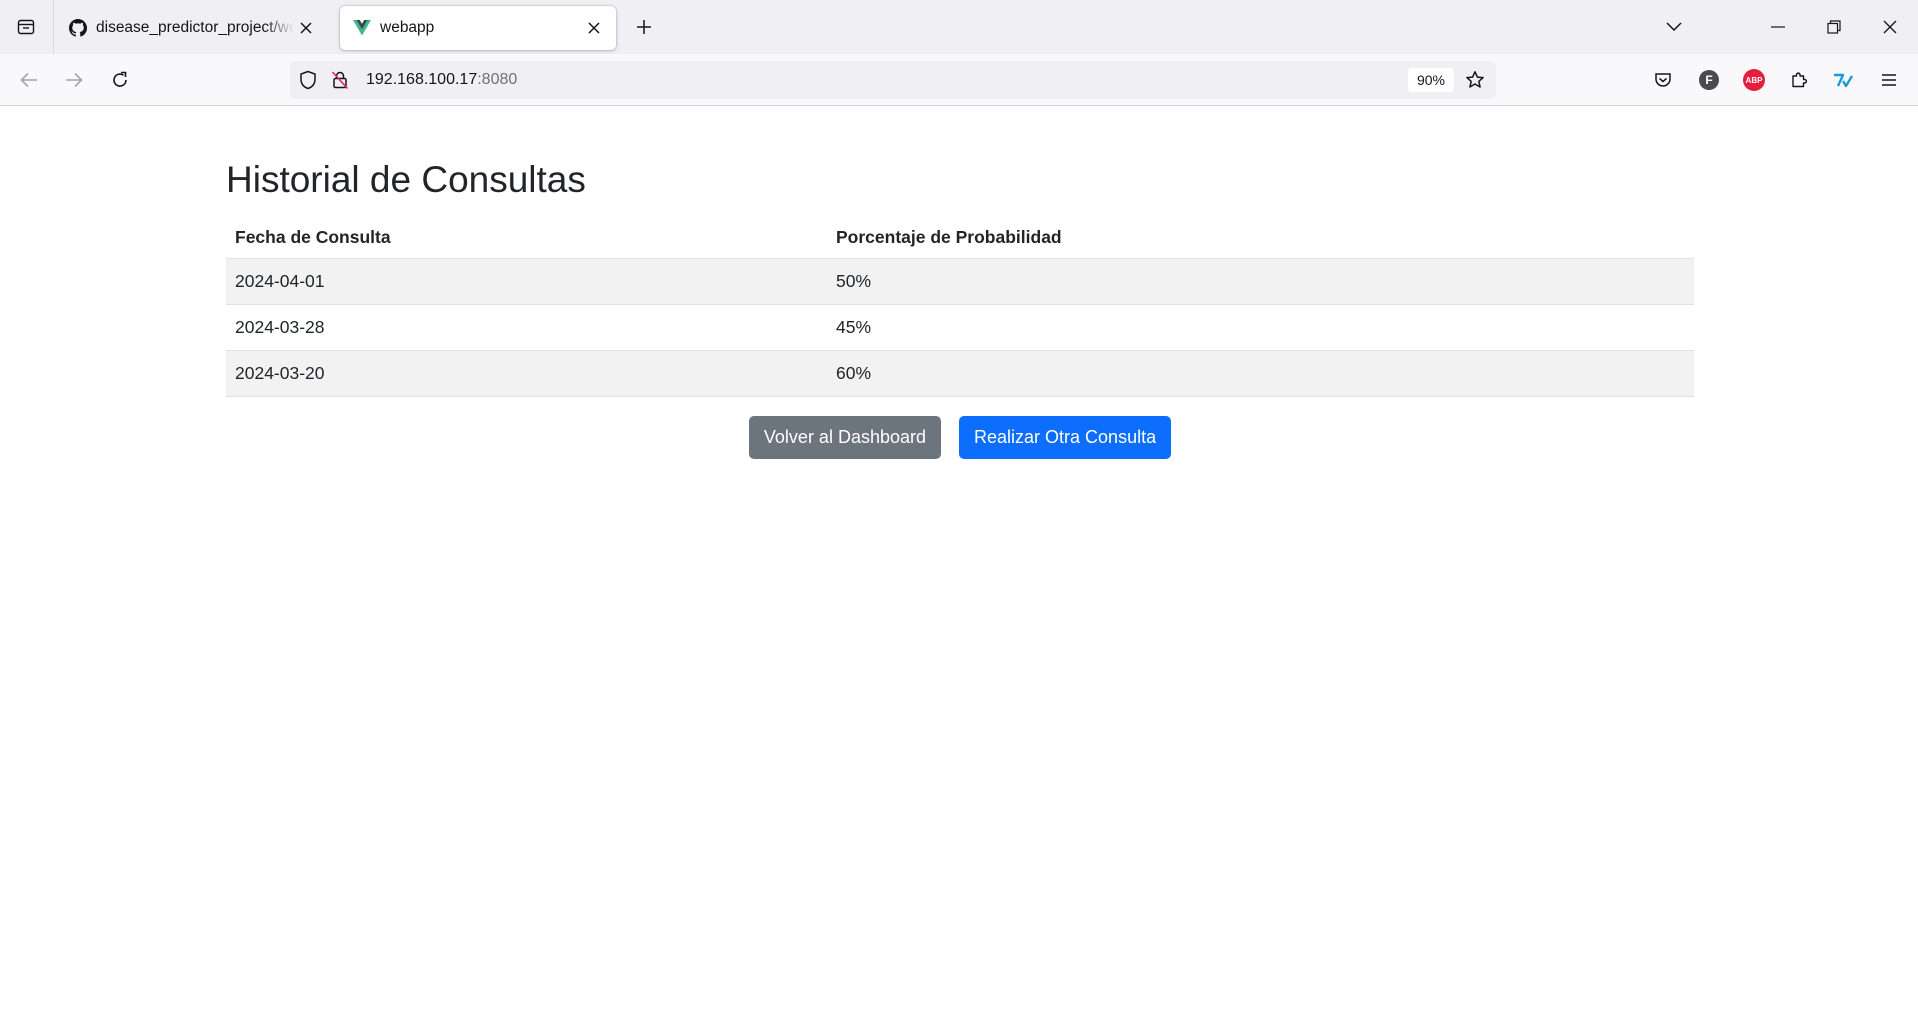 This screenshot has width=1918, height=1011. I want to click on tab-title: webapp, so click(407, 27).